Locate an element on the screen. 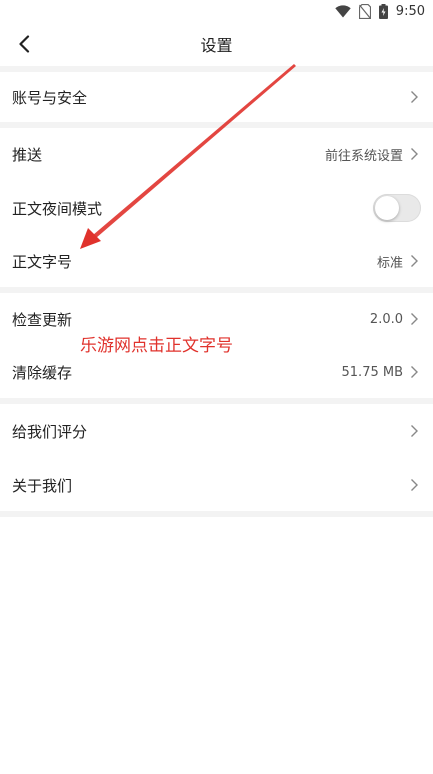  chevron-left-icon is located at coordinates (24, 44).